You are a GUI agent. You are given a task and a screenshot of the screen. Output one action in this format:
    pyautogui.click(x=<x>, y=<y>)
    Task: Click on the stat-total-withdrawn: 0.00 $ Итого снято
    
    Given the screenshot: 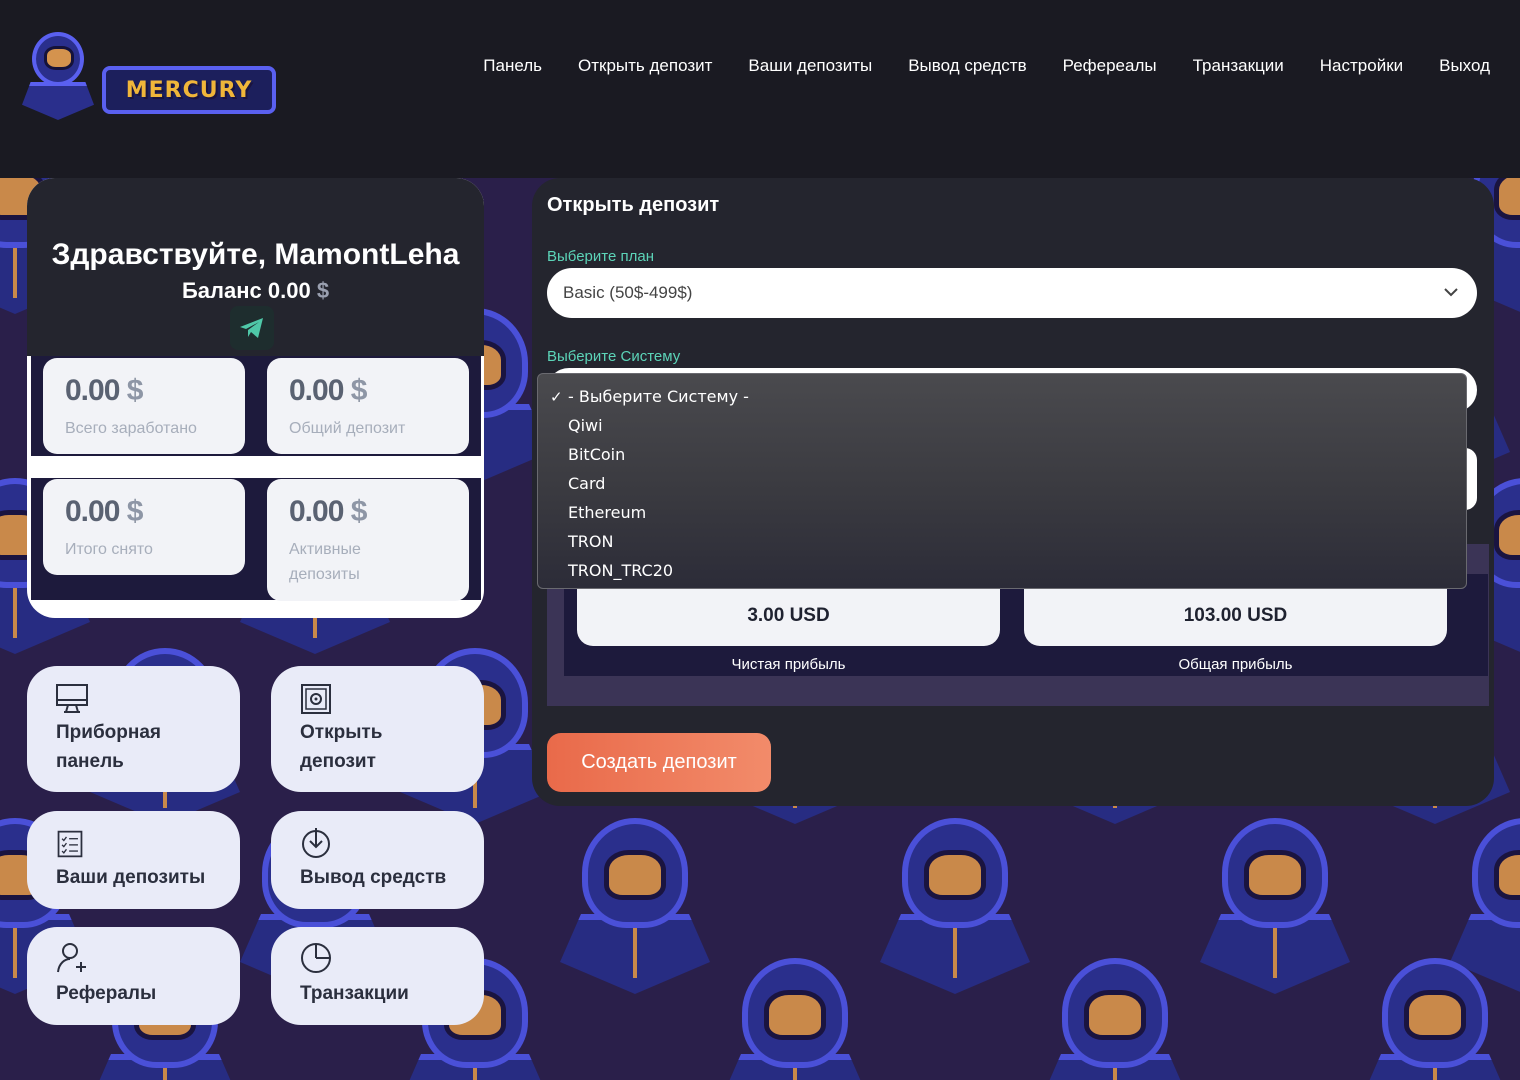 What is the action you would take?
    pyautogui.click(x=144, y=527)
    